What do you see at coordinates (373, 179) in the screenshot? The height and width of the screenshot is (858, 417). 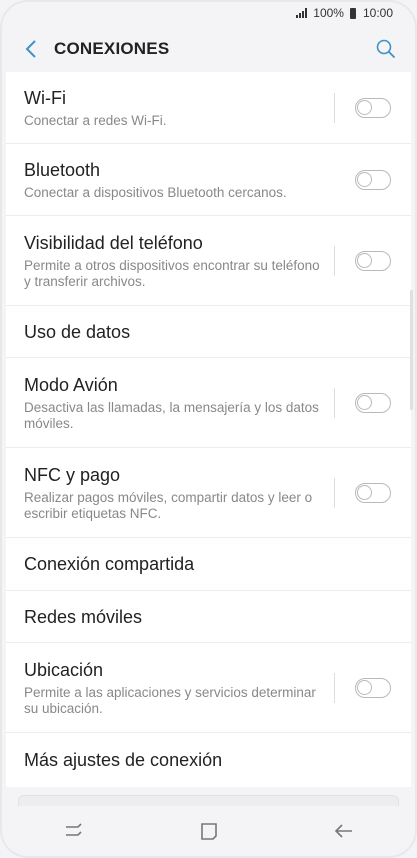 I see `bluetooth-toggle` at bounding box center [373, 179].